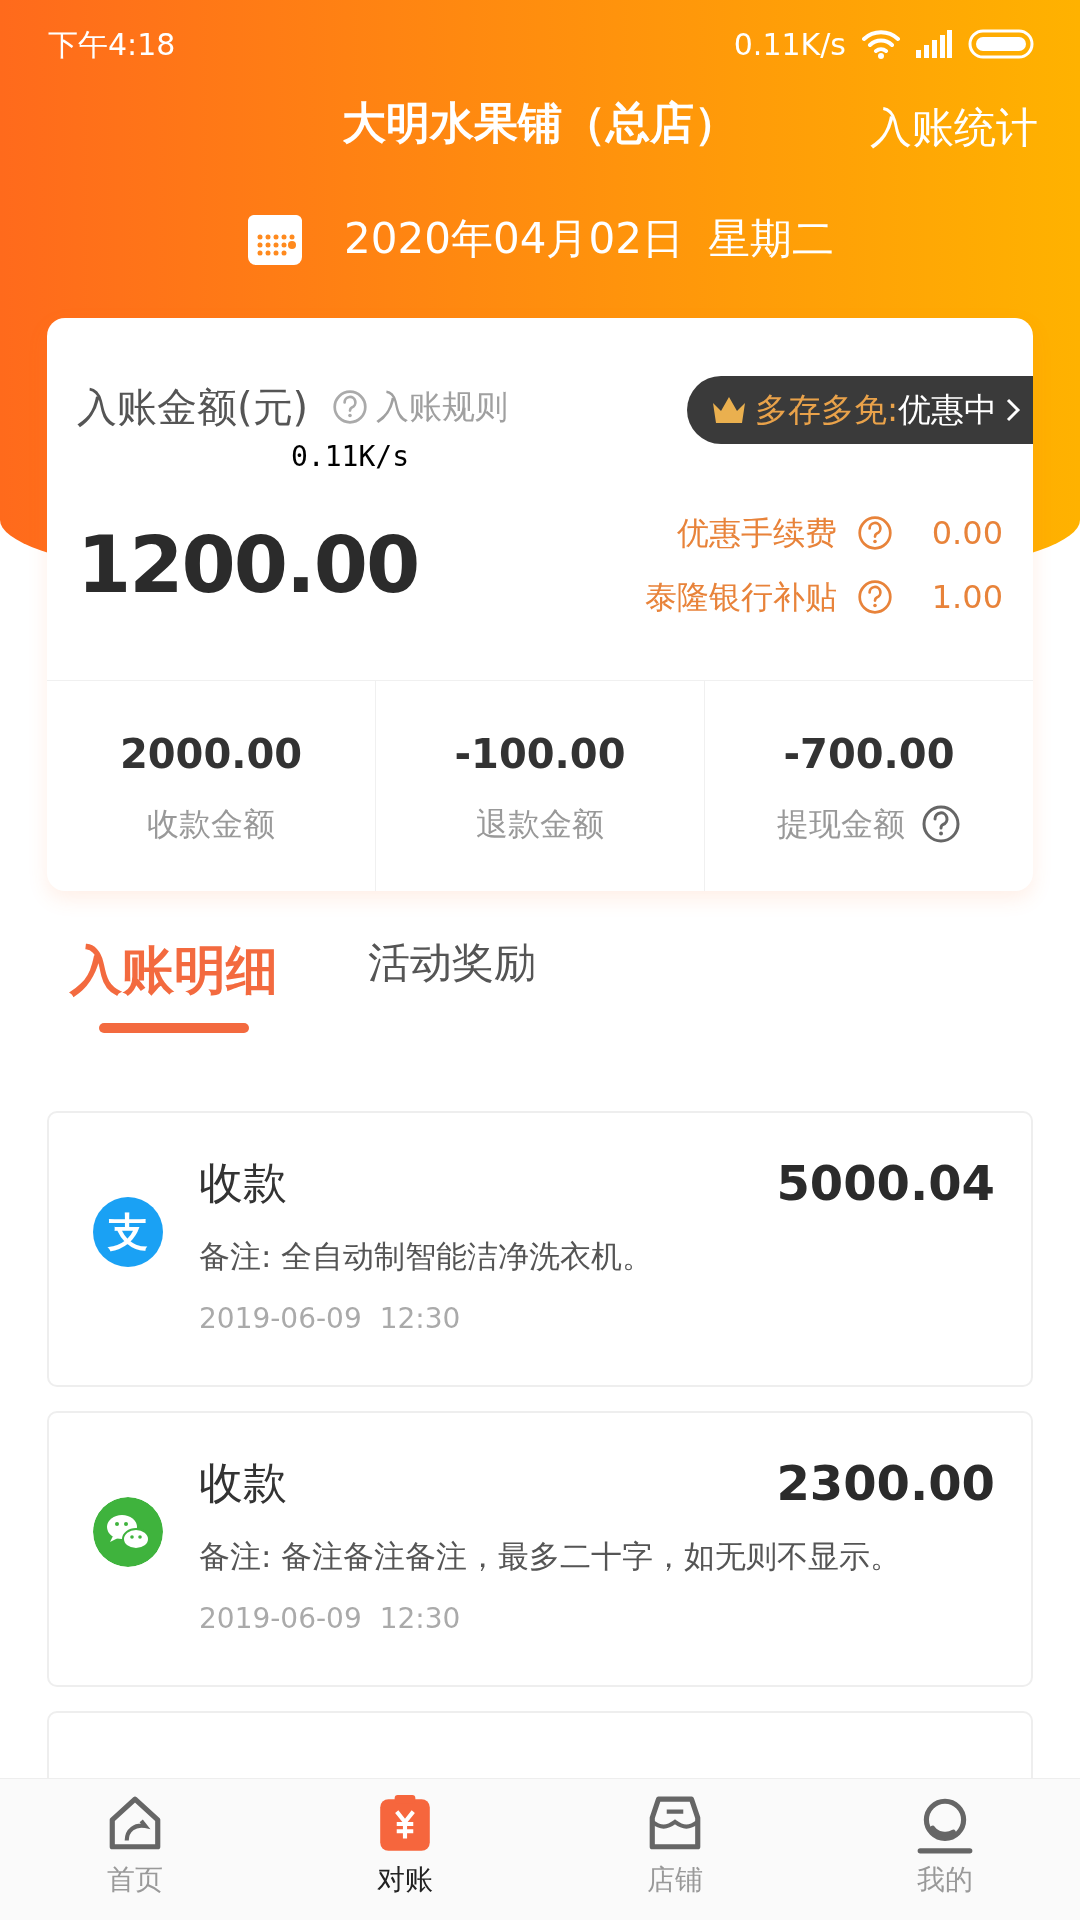 Image resolution: width=1080 pixels, height=1920 pixels. What do you see at coordinates (128, 1232) in the screenshot?
I see `alipay-icon: 支` at bounding box center [128, 1232].